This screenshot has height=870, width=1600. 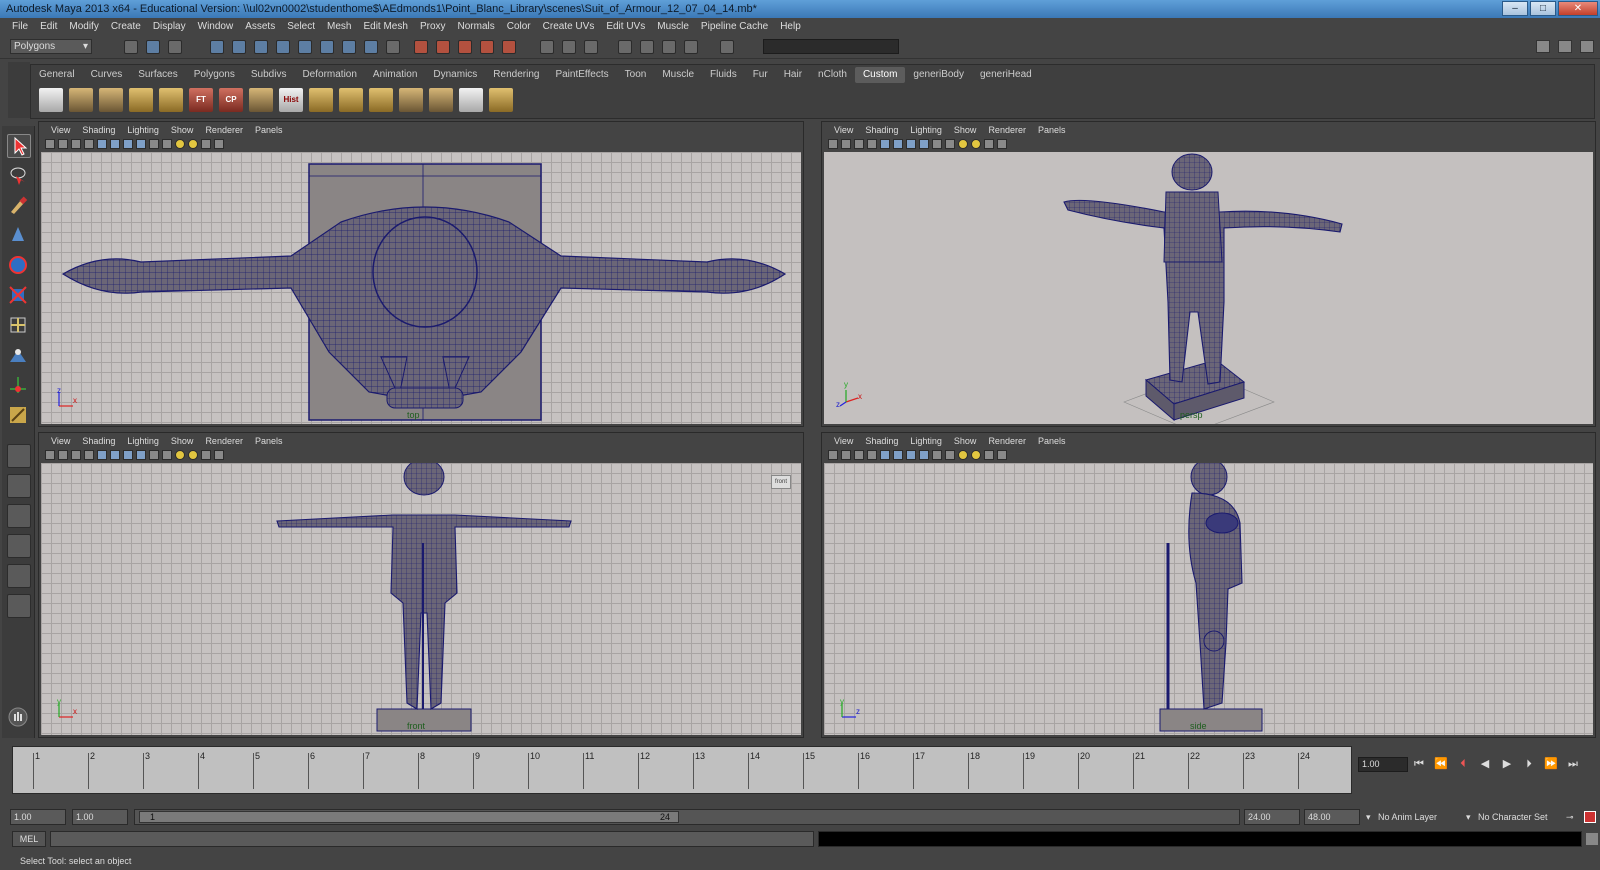 What do you see at coordinates (261, 100) in the screenshot?
I see `combine-icon` at bounding box center [261, 100].